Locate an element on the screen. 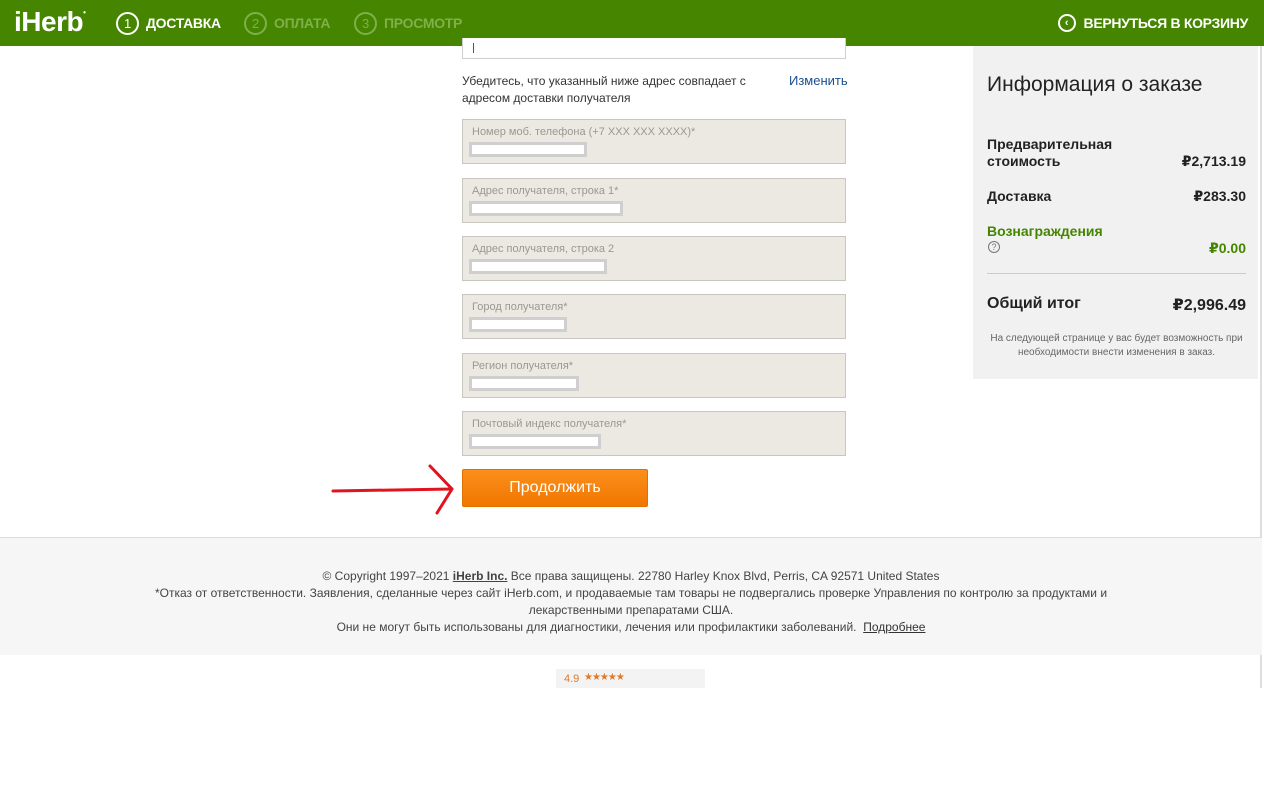  phone-field-label: Номер моб. телефона (+7 XXX XXX XXXX)* is located at coordinates (584, 132).